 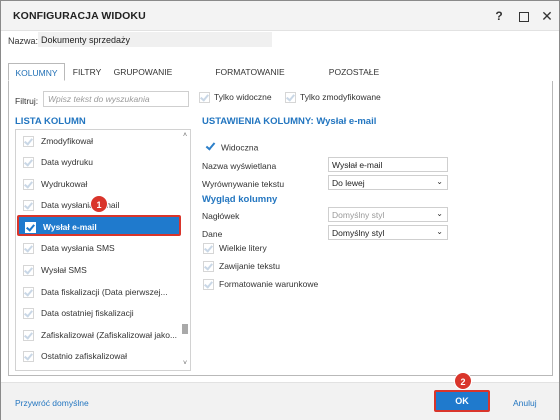 I want to click on list-item-label: Wysłał e-mail, so click(x=70, y=227).